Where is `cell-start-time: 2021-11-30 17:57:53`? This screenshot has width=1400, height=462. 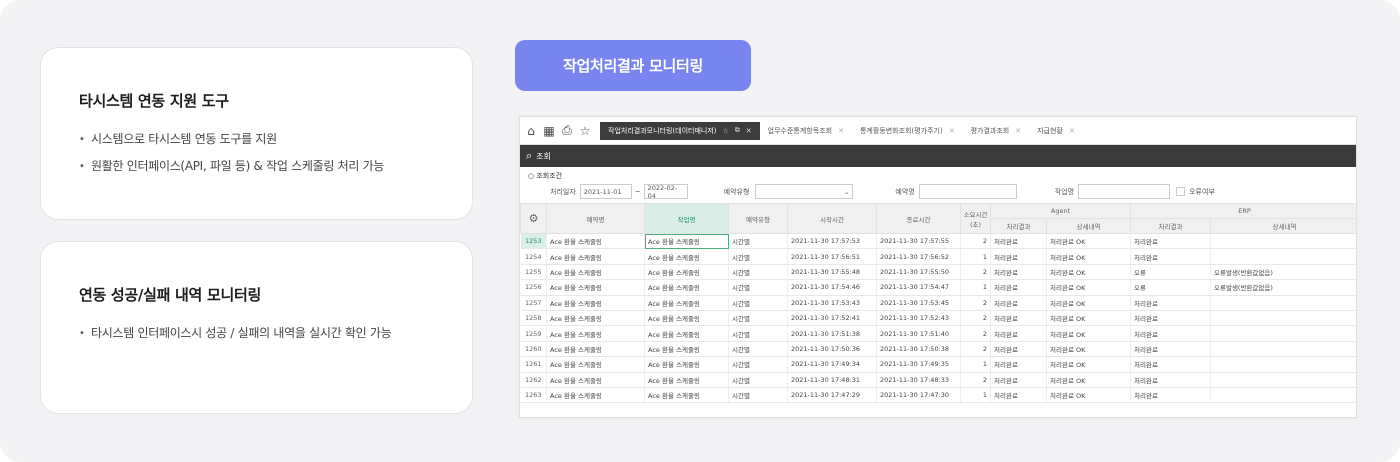 cell-start-time: 2021-11-30 17:57:53 is located at coordinates (832, 241).